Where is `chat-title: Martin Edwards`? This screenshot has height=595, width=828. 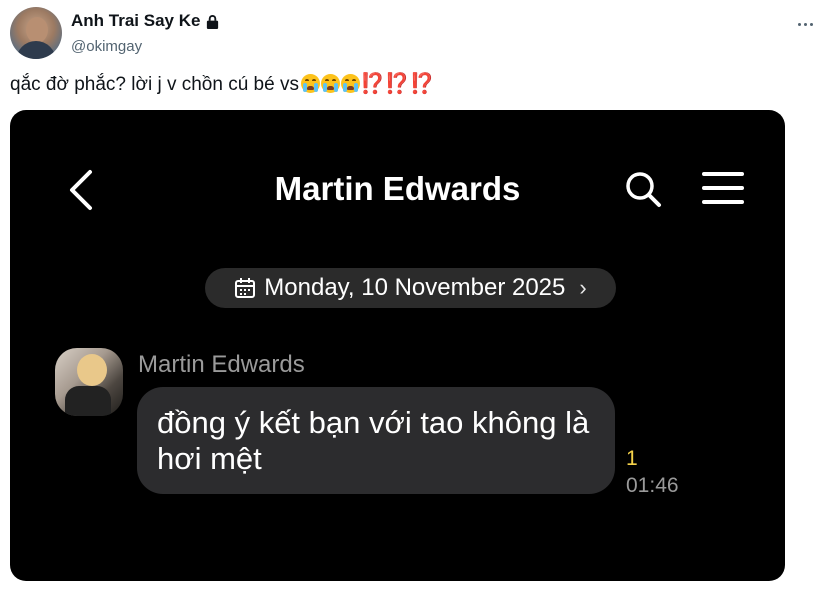 chat-title: Martin Edwards is located at coordinates (397, 188).